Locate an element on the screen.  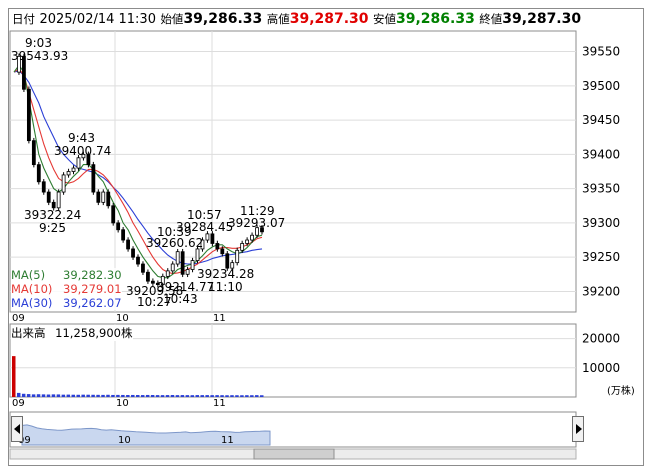
annotation-time: 9:03 is located at coordinates (38, 43).